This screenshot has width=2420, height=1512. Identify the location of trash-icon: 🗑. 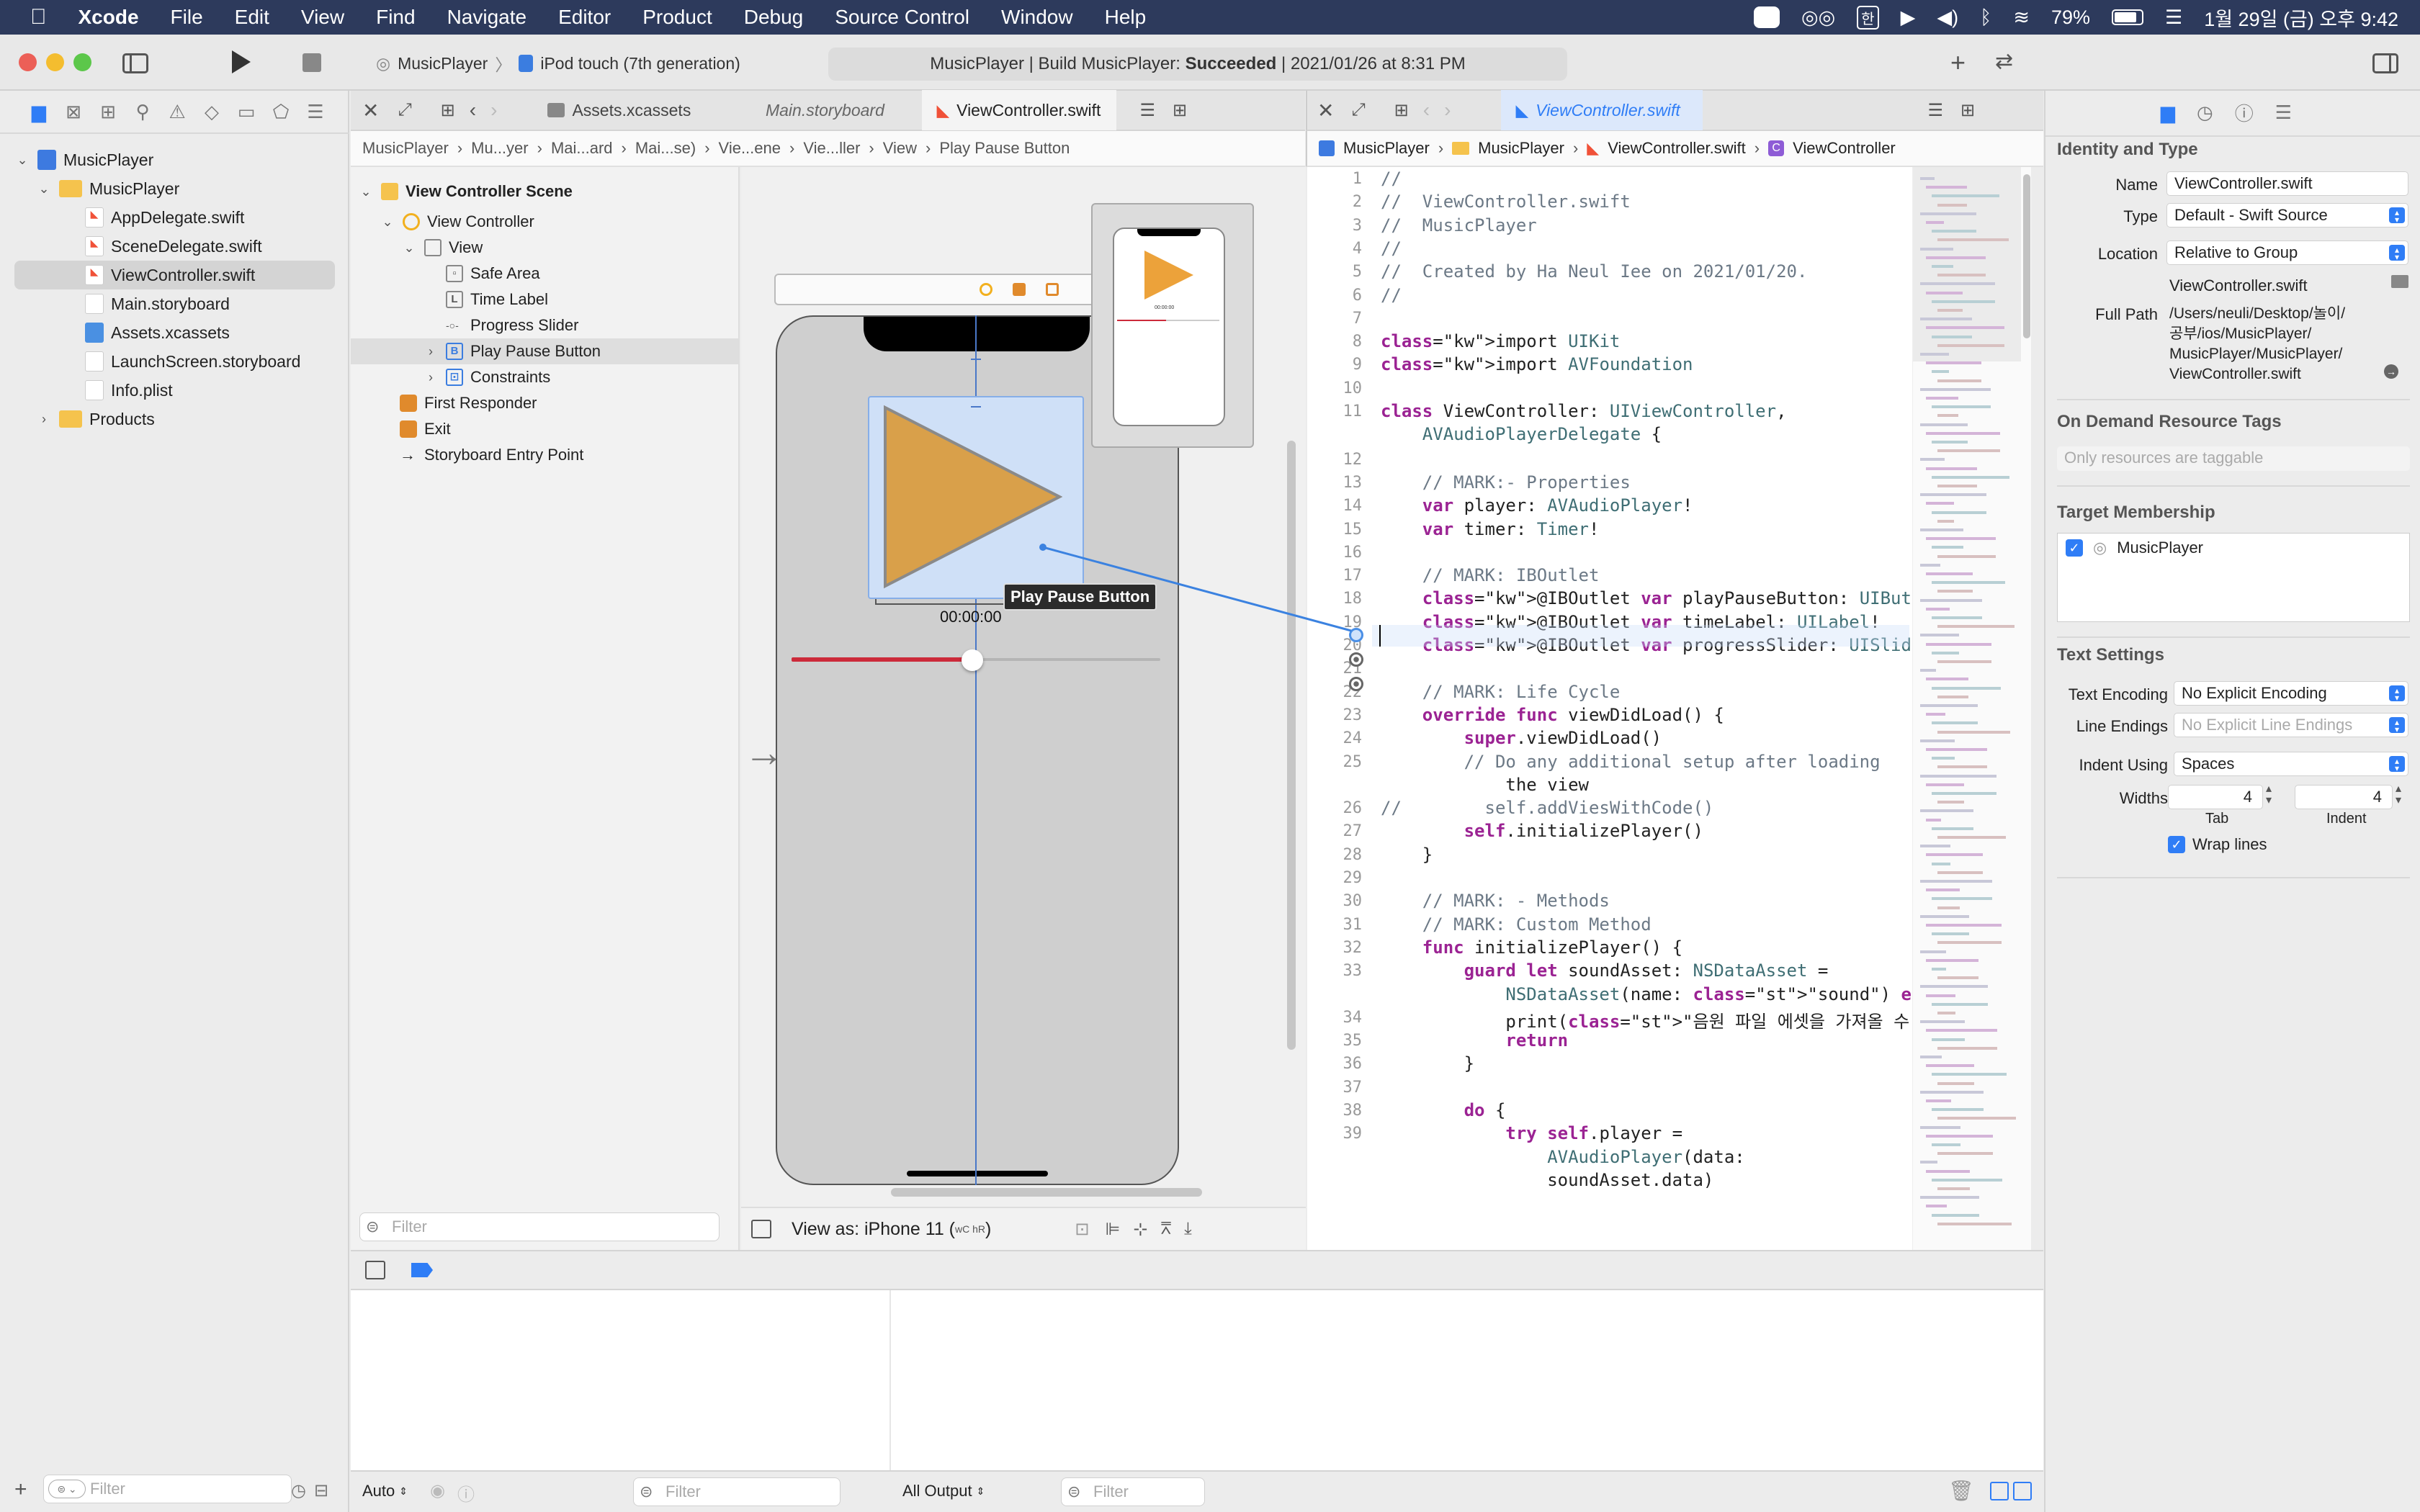
(1961, 1491).